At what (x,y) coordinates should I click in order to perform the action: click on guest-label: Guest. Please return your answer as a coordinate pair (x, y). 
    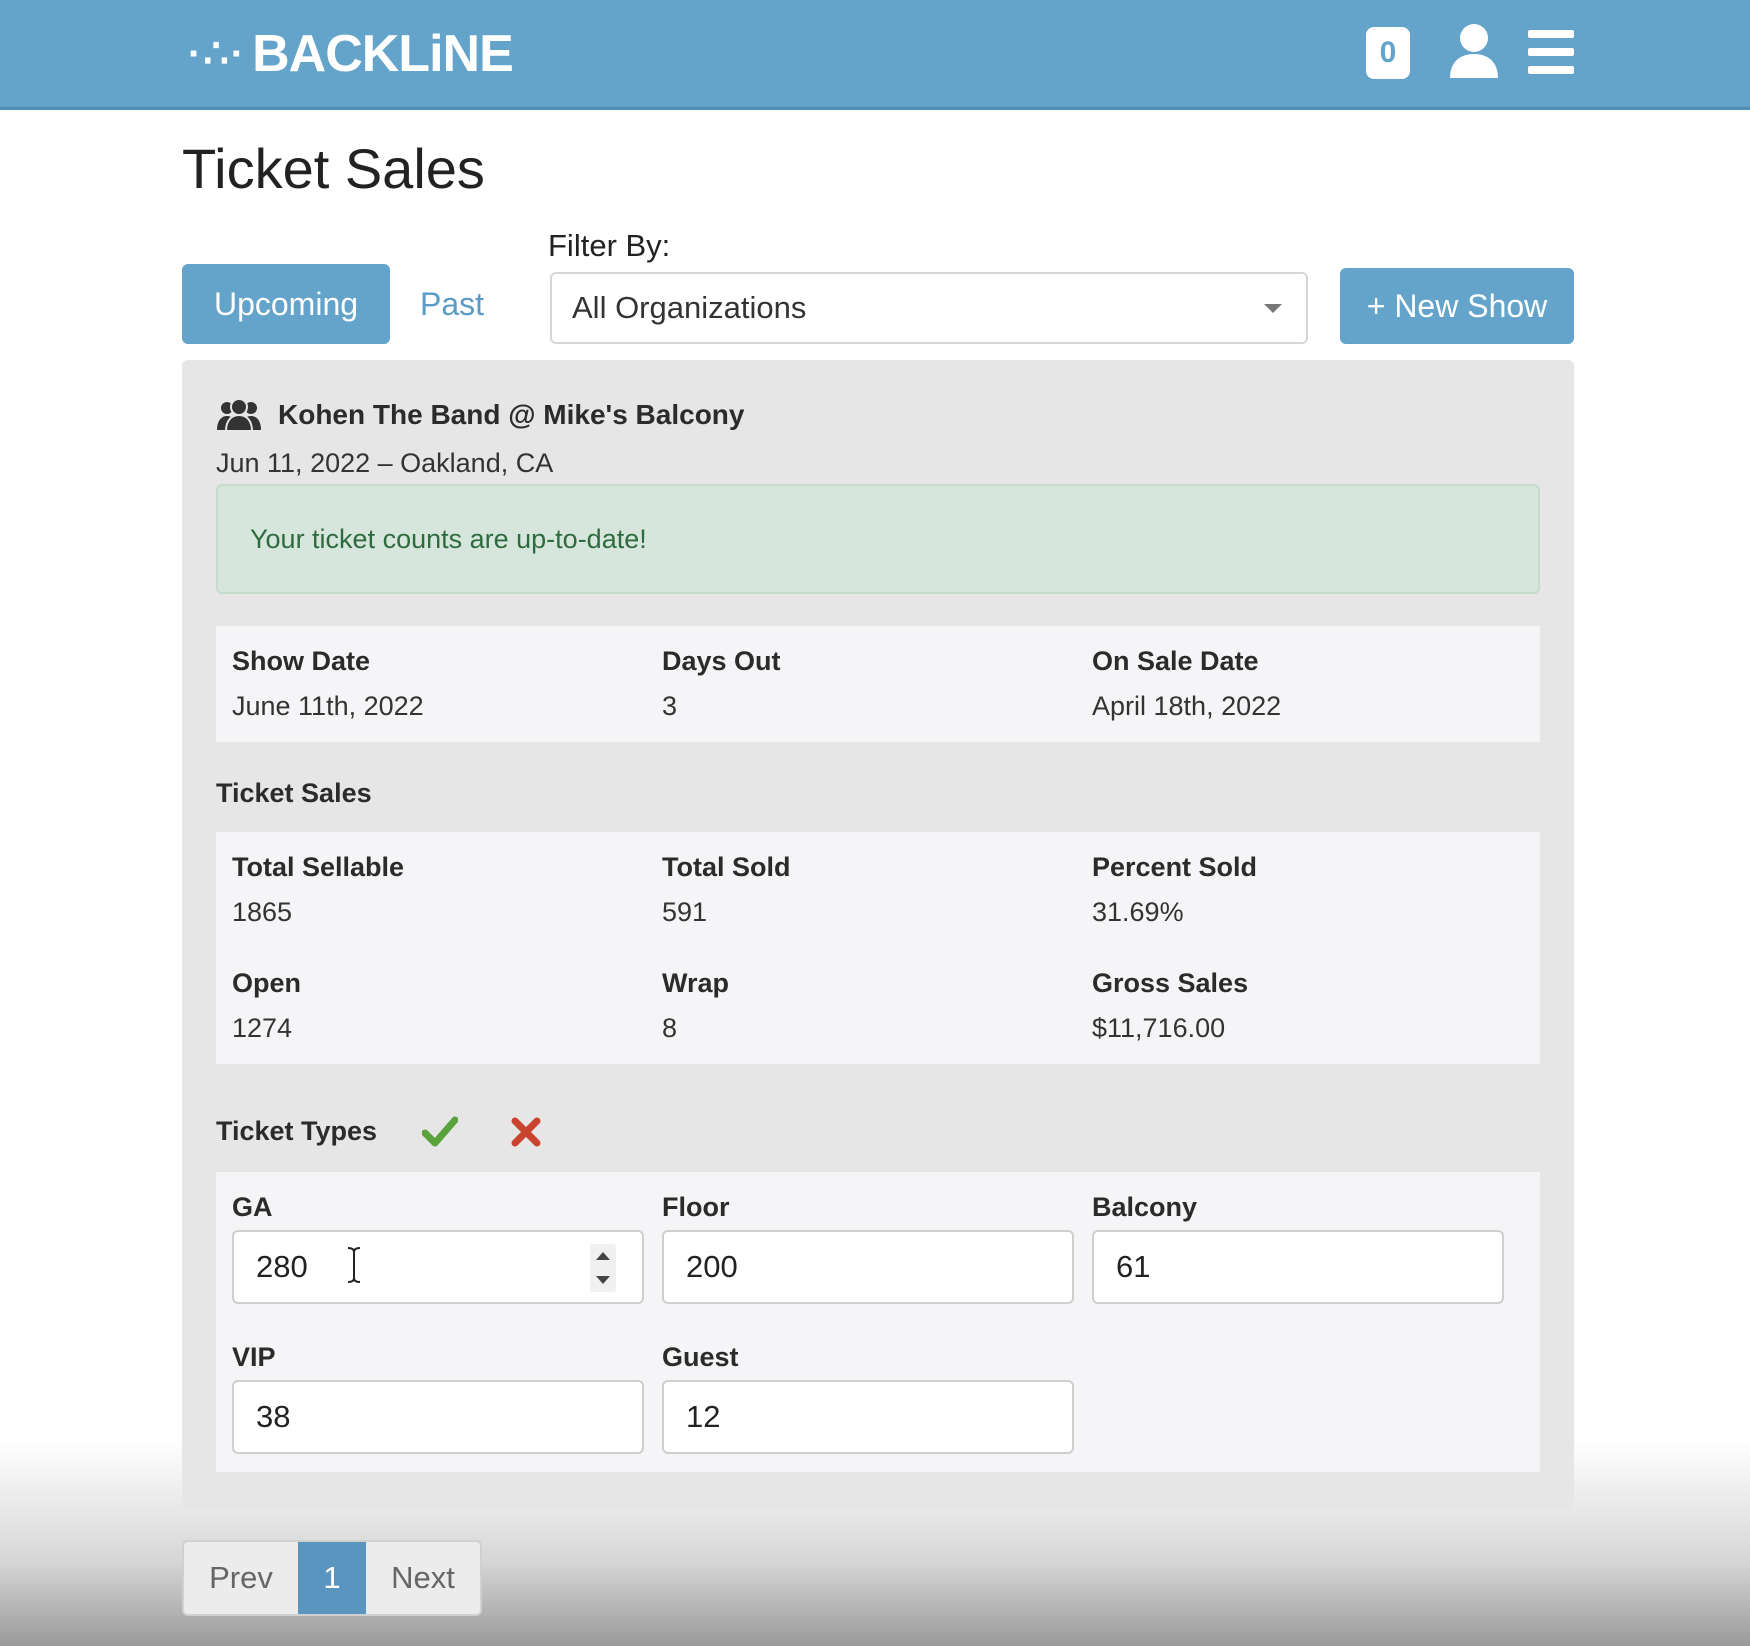
    Looking at the image, I should click on (700, 1357).